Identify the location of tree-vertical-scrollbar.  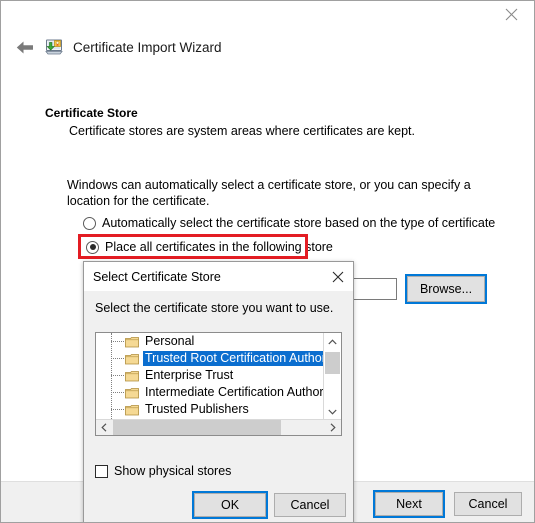
(332, 376).